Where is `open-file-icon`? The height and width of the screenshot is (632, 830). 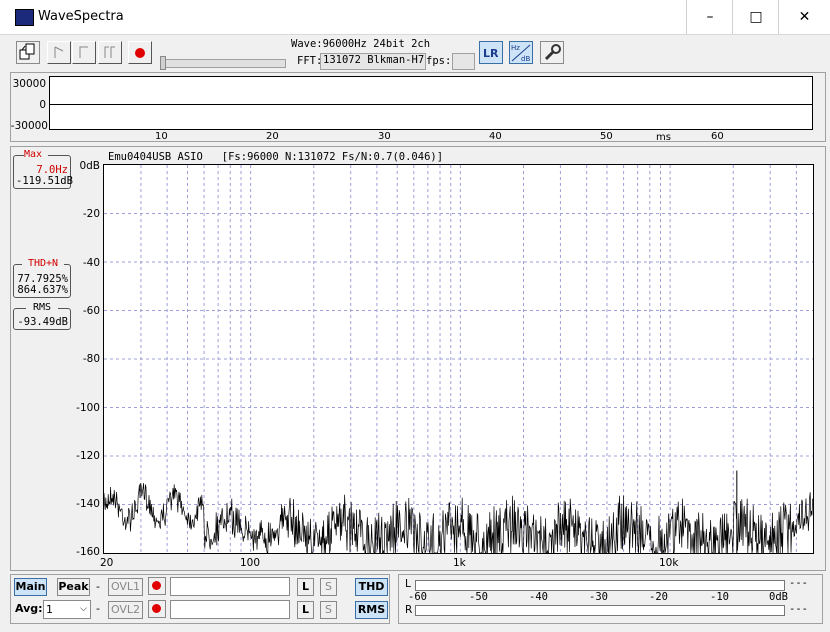
open-file-icon is located at coordinates (27, 51).